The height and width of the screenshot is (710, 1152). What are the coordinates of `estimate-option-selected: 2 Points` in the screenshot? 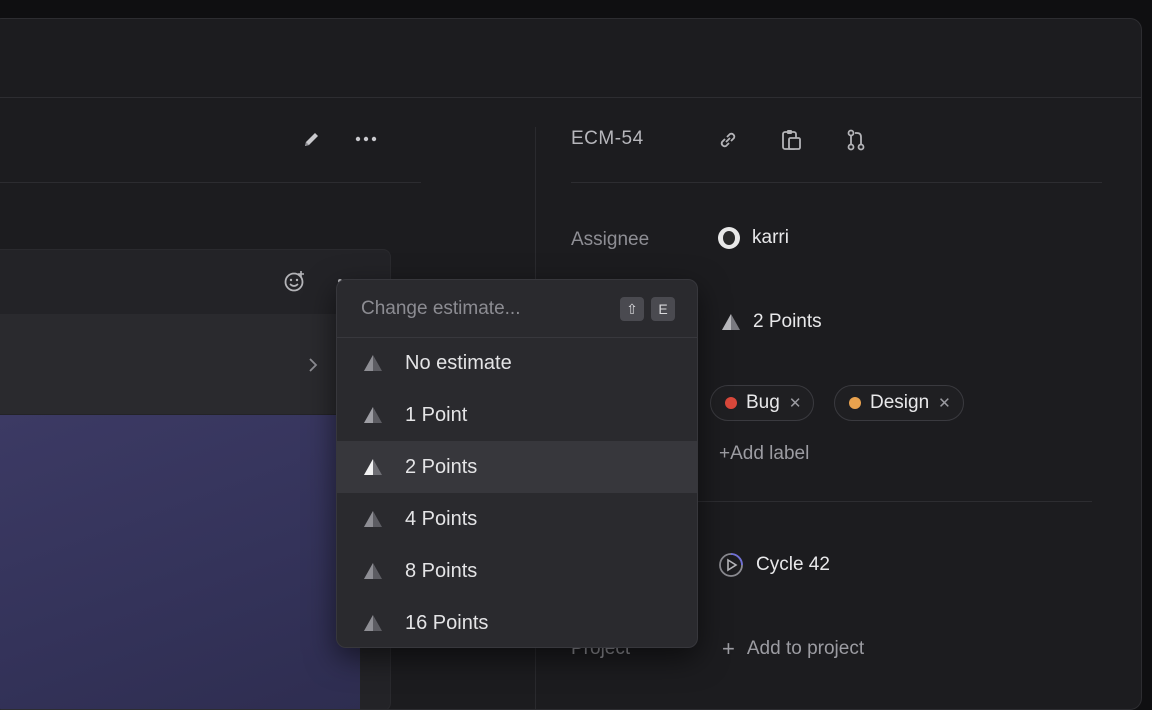 It's located at (517, 467).